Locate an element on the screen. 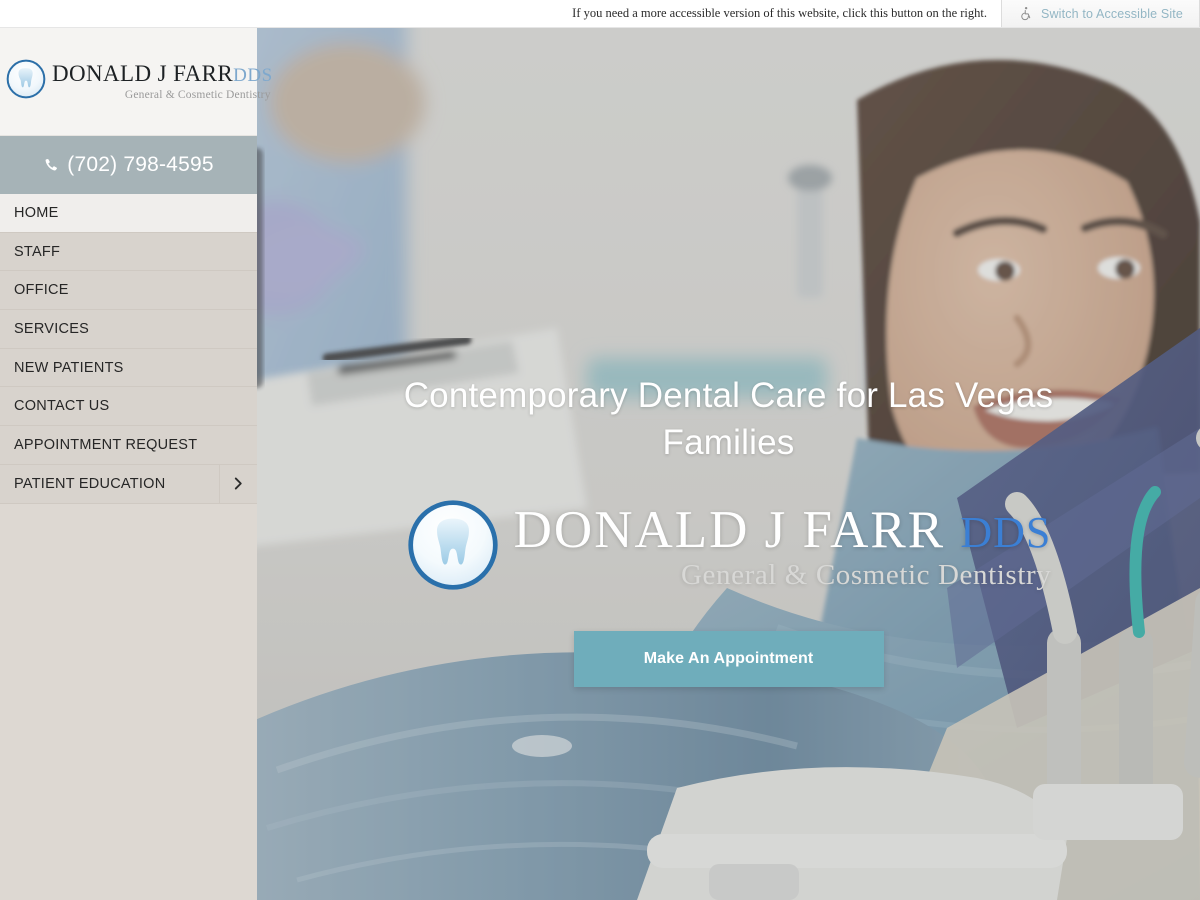 The height and width of the screenshot is (900, 1200). sidebar-item-label: PATIENT EDUCATION is located at coordinates (90, 483).